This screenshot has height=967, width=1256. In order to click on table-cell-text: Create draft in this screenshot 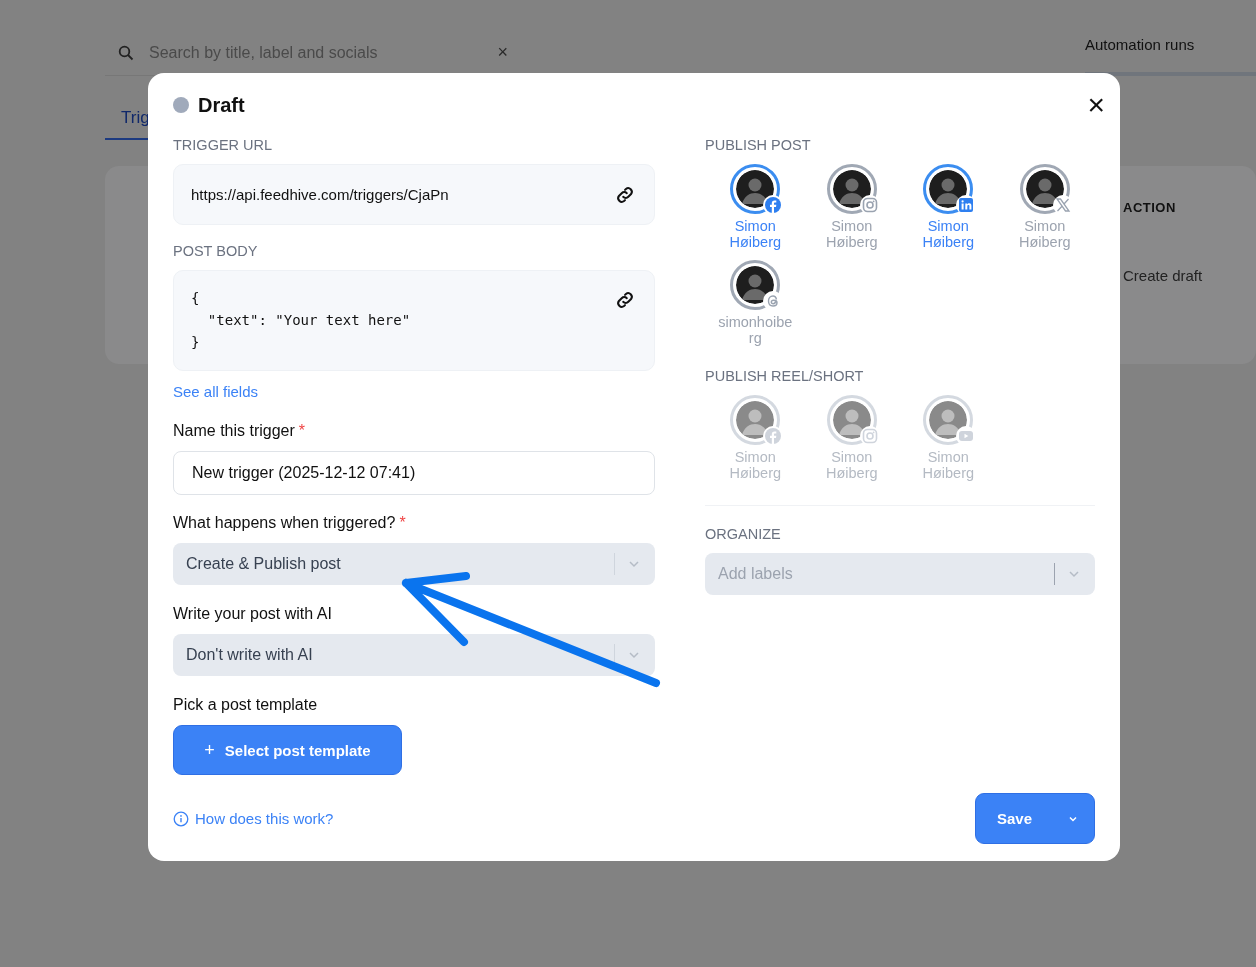, I will do `click(1163, 275)`.